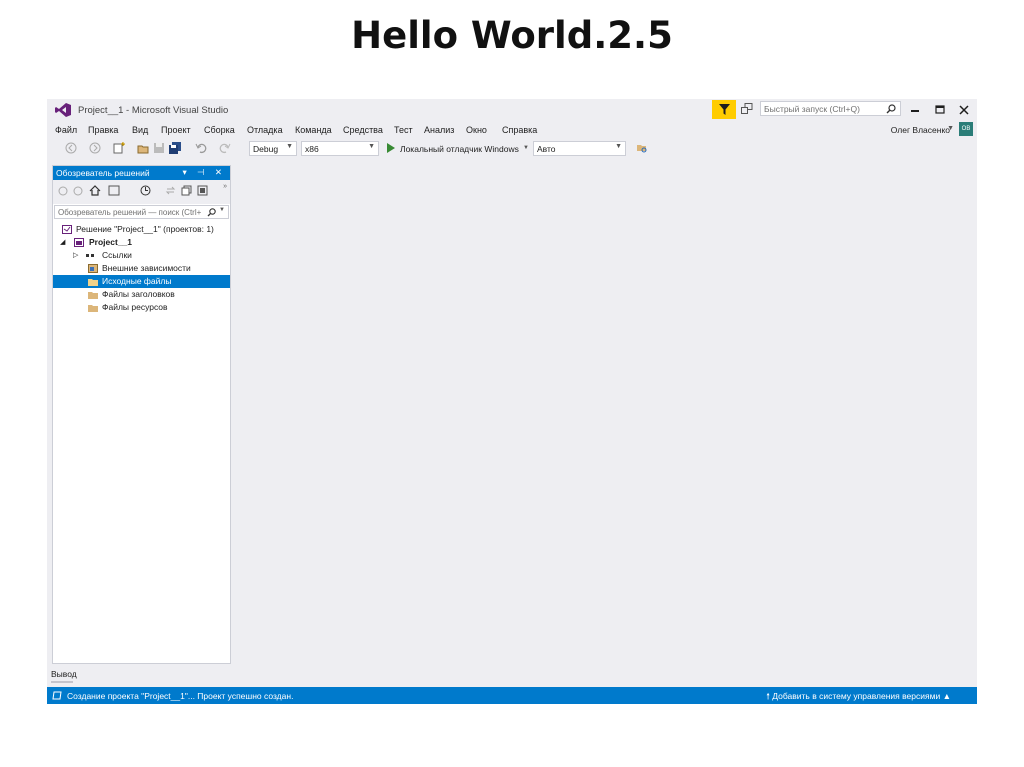 This screenshot has height=767, width=1024. Describe the element at coordinates (143, 148) in the screenshot. I see `open-file-icon` at that location.